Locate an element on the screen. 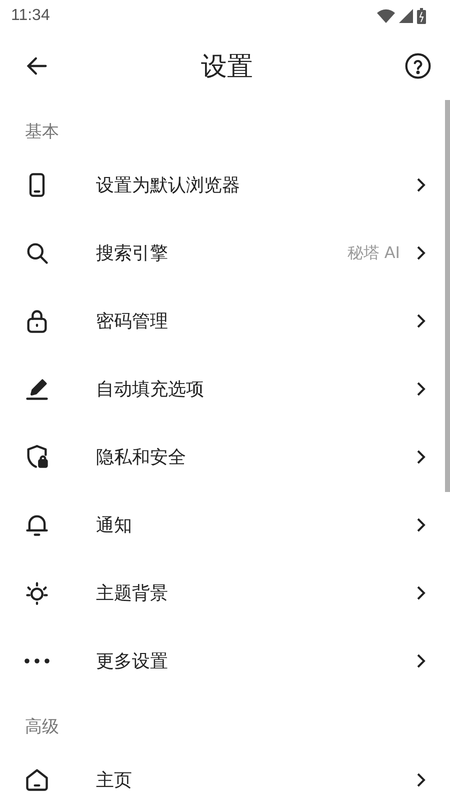  settings-row: 搜索引擎 秘塔 AI is located at coordinates (222, 253).